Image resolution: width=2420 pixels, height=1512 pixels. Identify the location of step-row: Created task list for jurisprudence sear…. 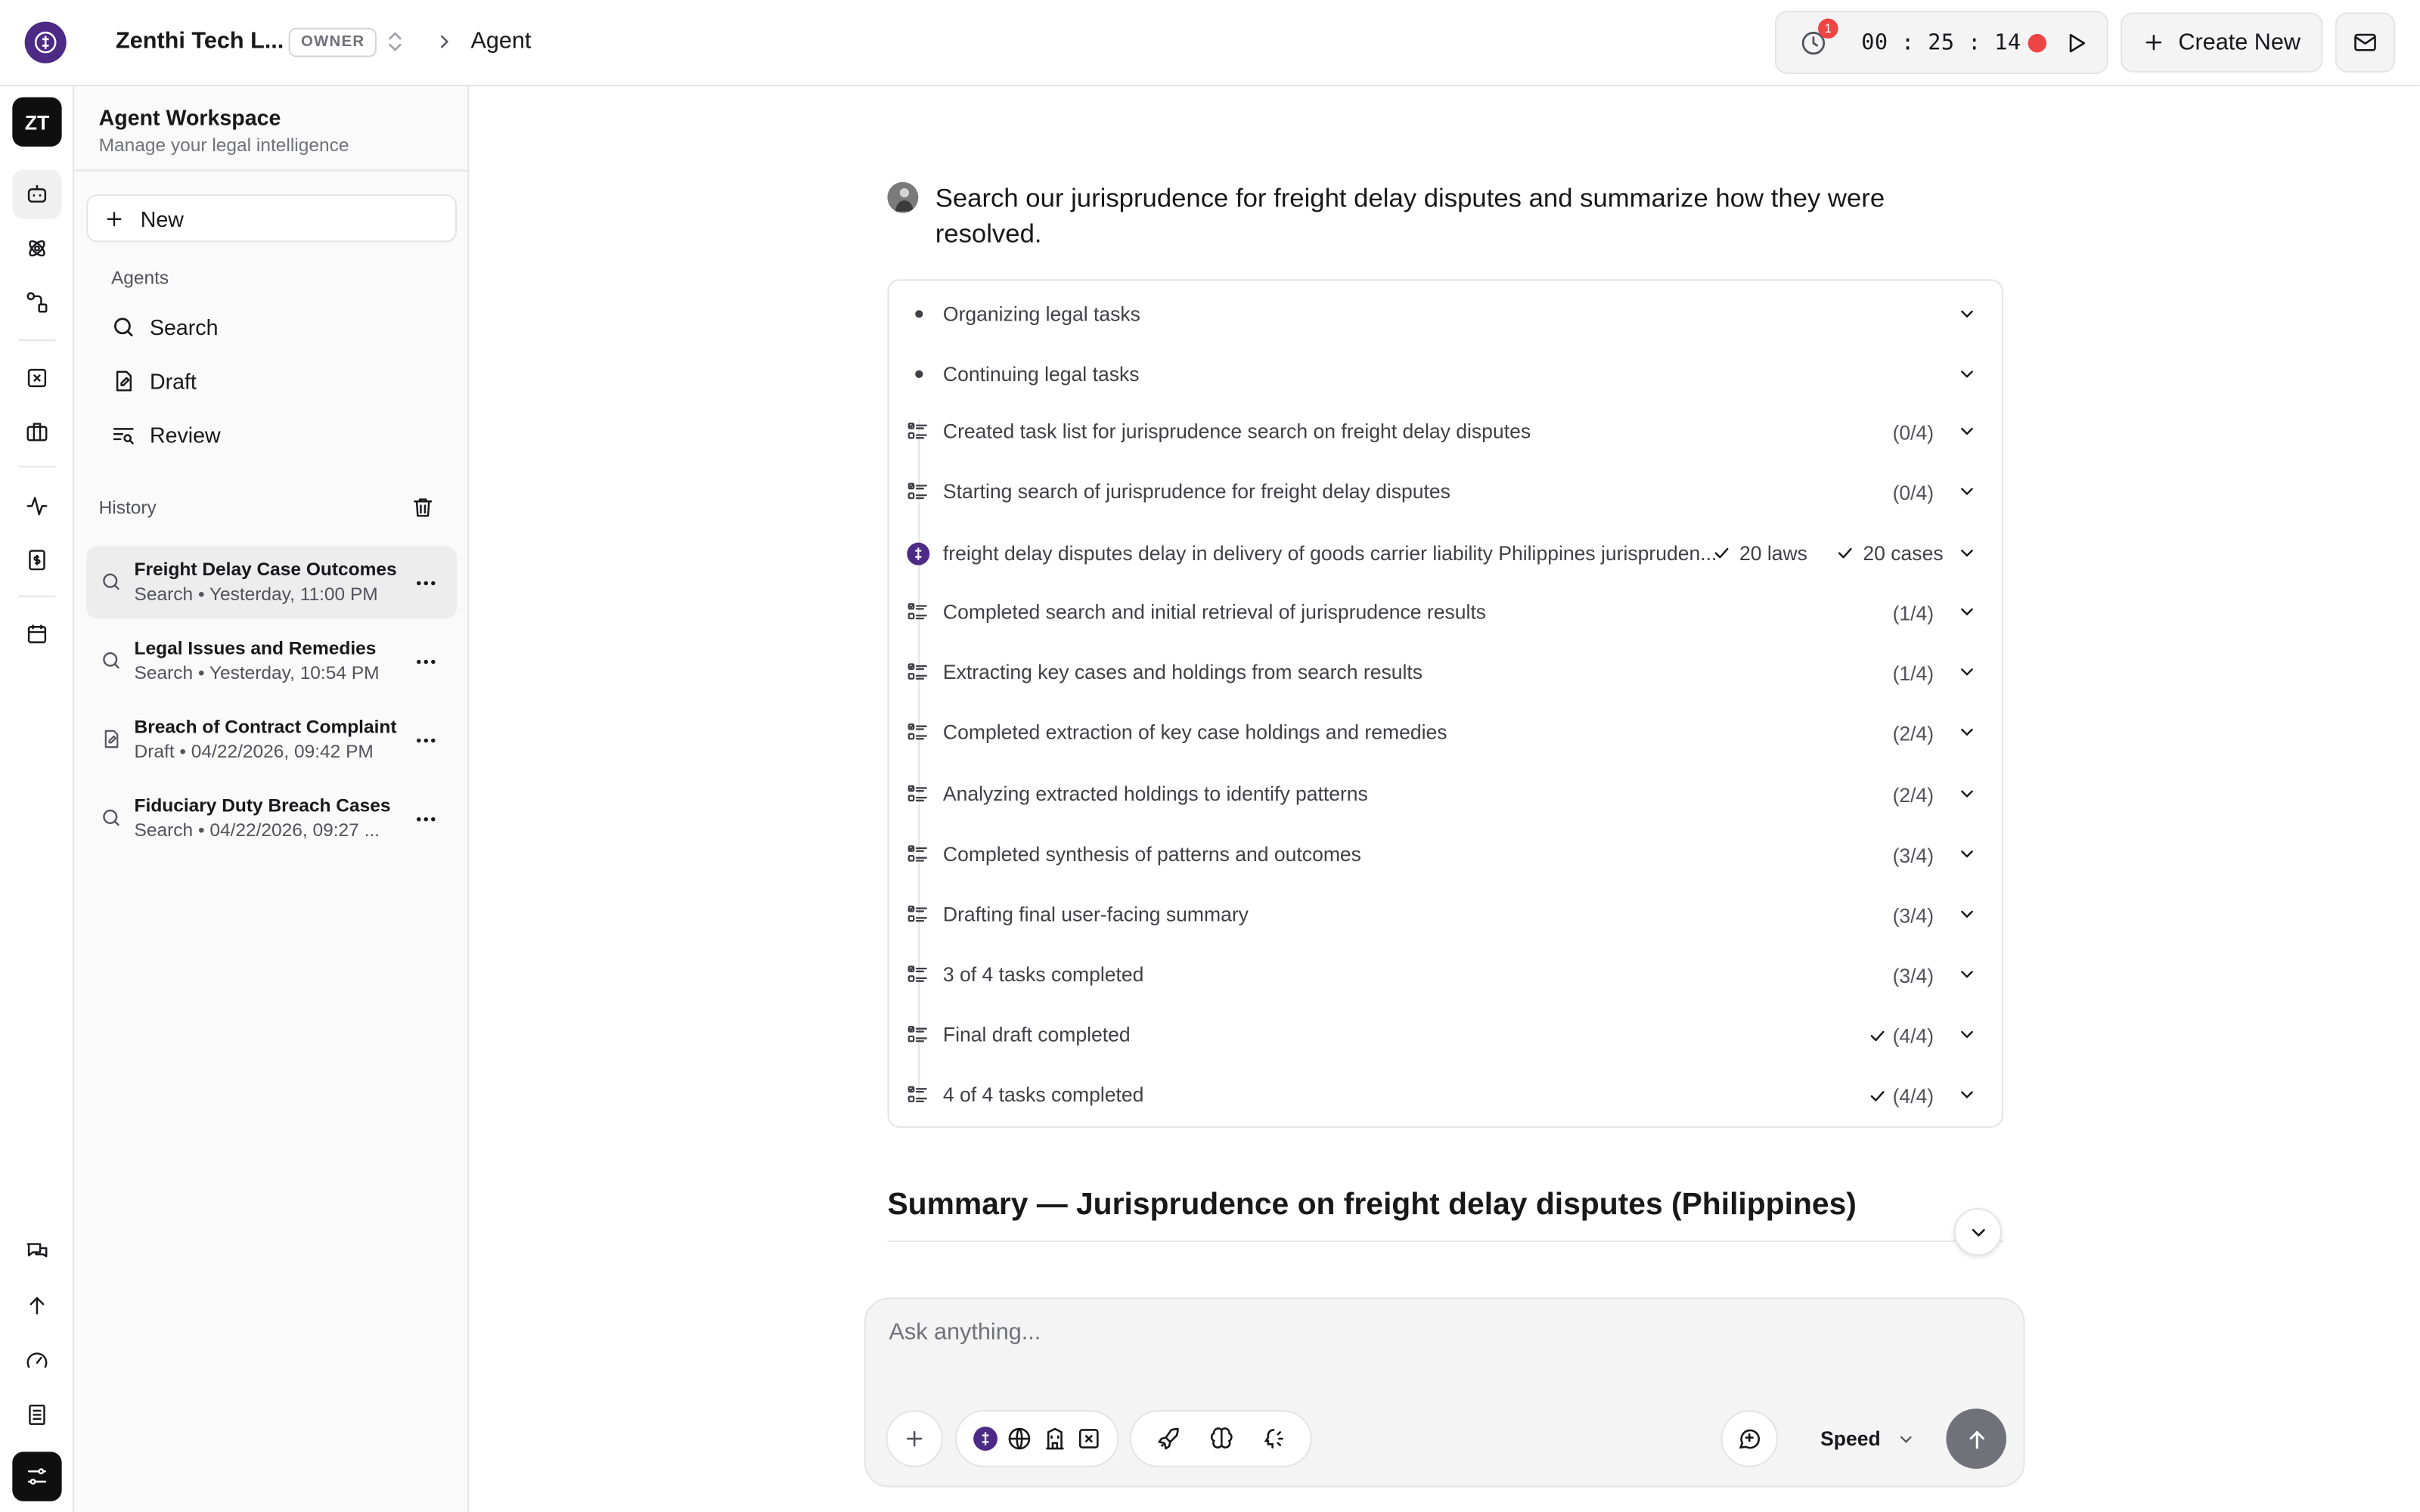
(1445, 431).